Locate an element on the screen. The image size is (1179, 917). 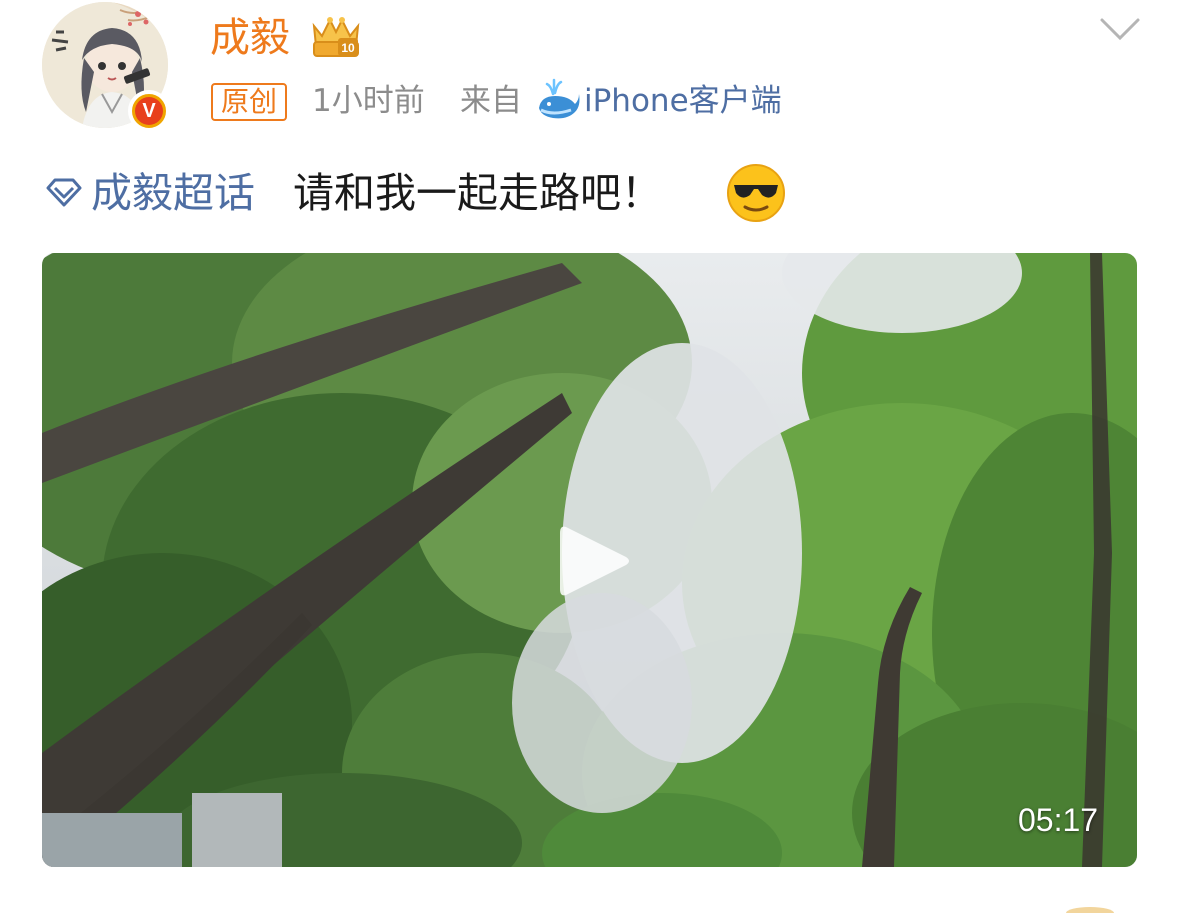
whale-icon is located at coordinates (558, 101).